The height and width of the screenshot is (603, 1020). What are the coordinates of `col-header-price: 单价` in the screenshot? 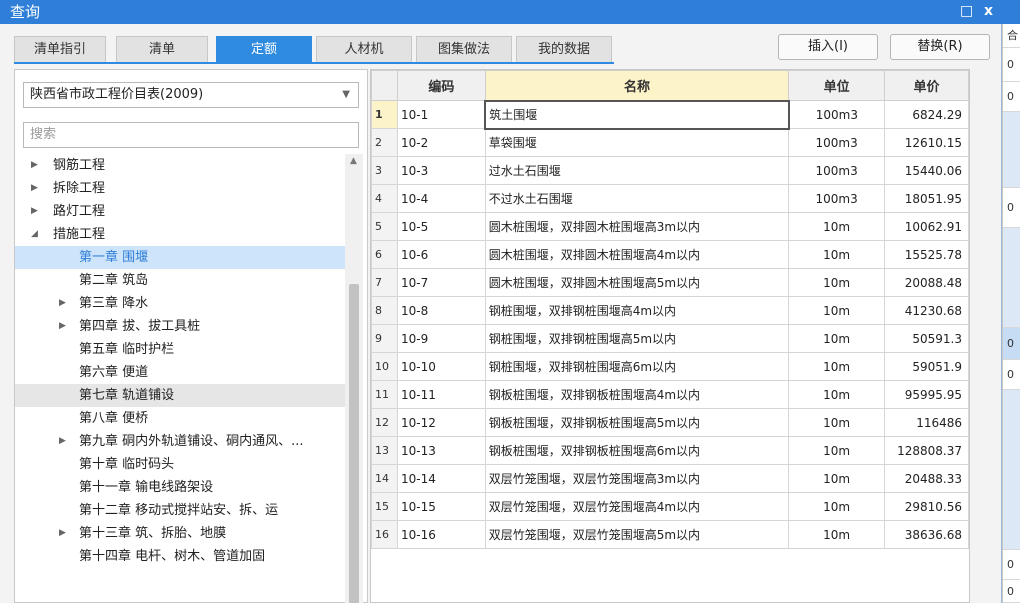 It's located at (926, 85).